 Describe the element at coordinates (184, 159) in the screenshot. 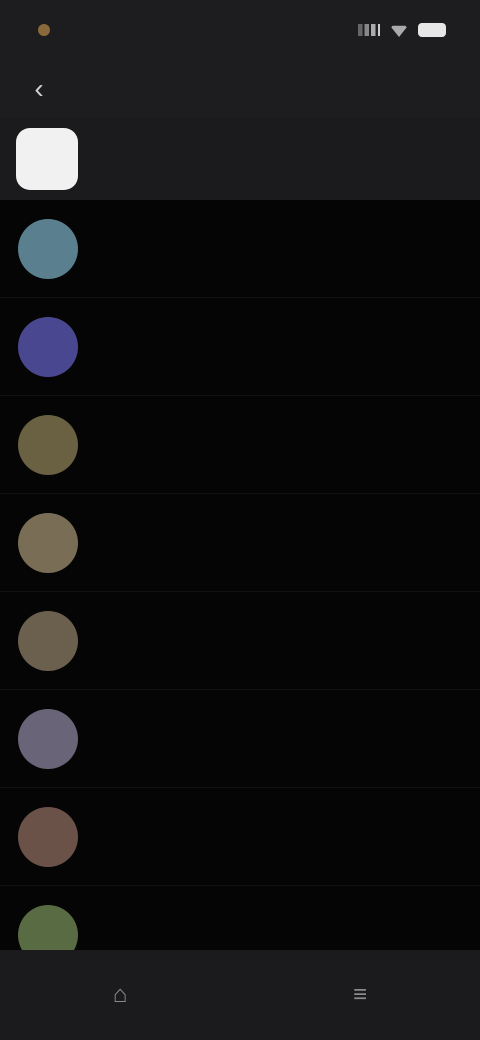

I see `tab-first` at that location.